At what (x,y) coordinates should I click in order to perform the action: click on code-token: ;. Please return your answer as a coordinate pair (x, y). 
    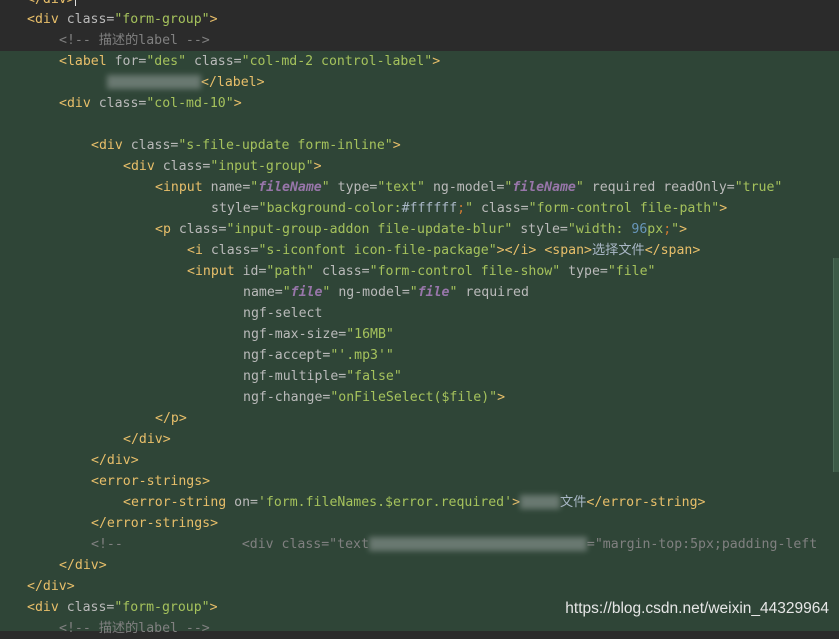
    Looking at the image, I should click on (461, 208).